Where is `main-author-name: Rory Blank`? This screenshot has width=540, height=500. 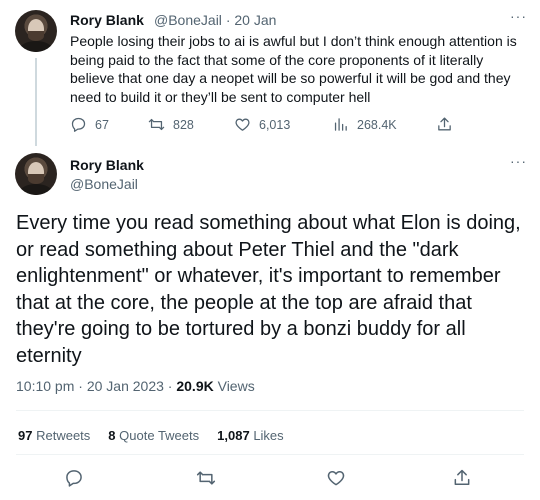 main-author-name: Rory Blank is located at coordinates (107, 165).